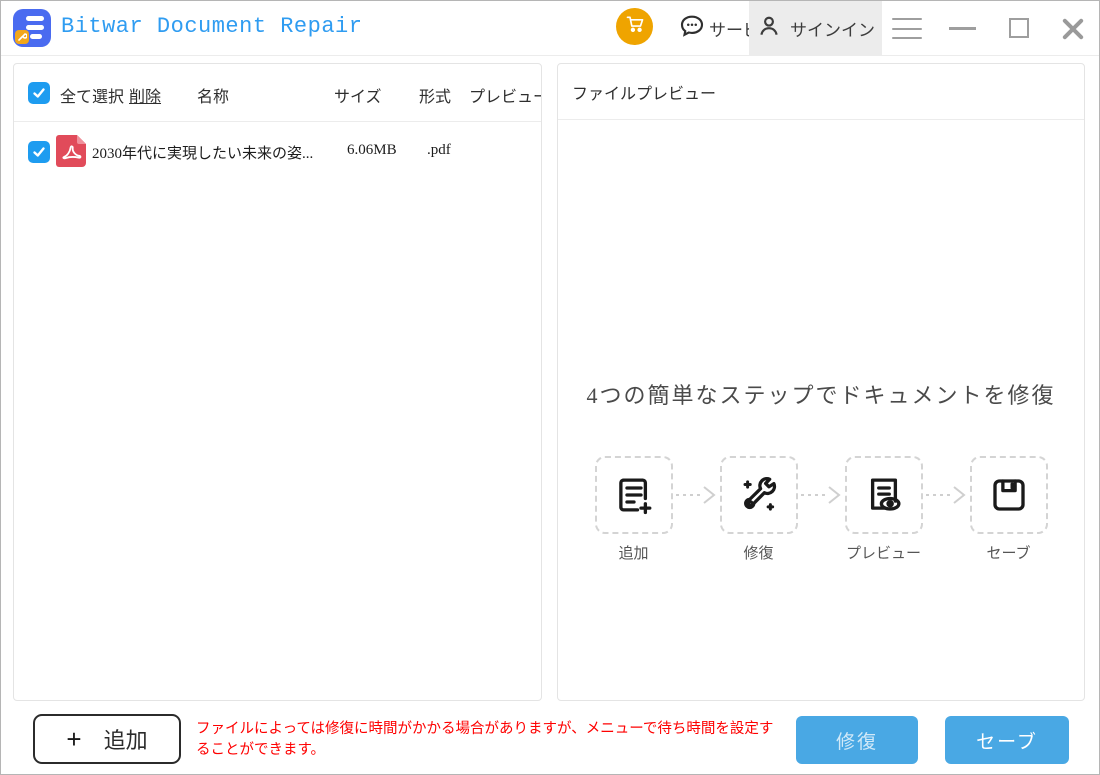  What do you see at coordinates (435, 97) in the screenshot?
I see `column-format: 形式` at bounding box center [435, 97].